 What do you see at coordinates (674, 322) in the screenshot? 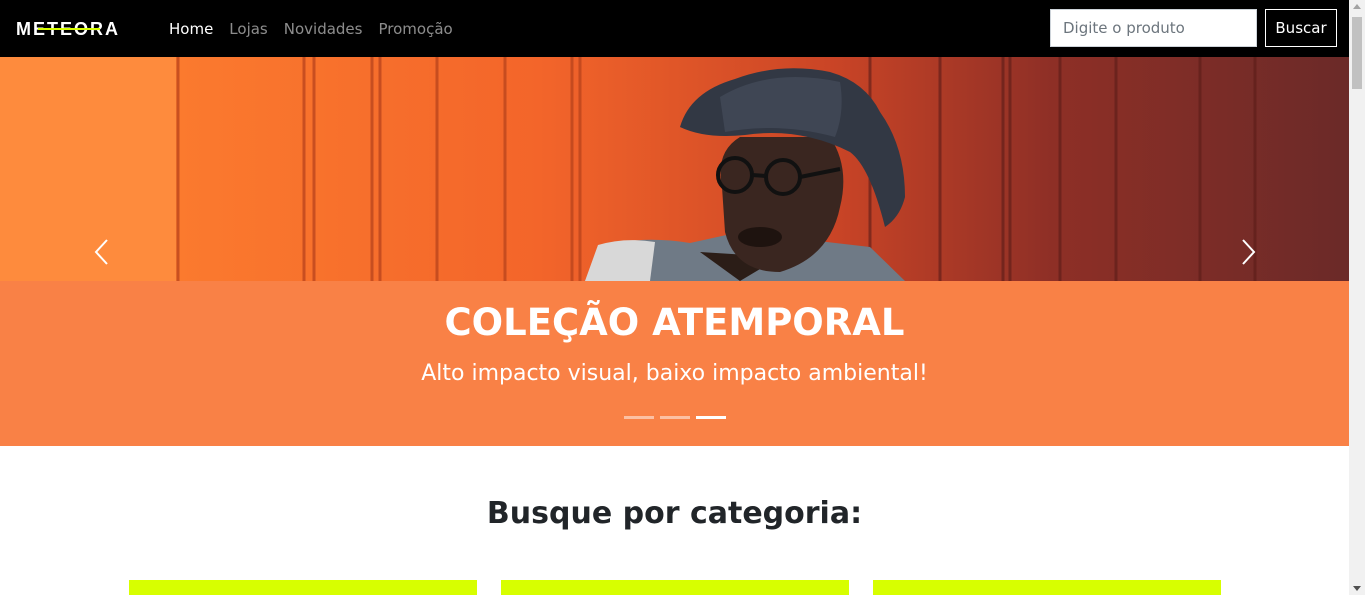
I see `carousel-title: COLEÇÃO ATEMPORAL` at bounding box center [674, 322].